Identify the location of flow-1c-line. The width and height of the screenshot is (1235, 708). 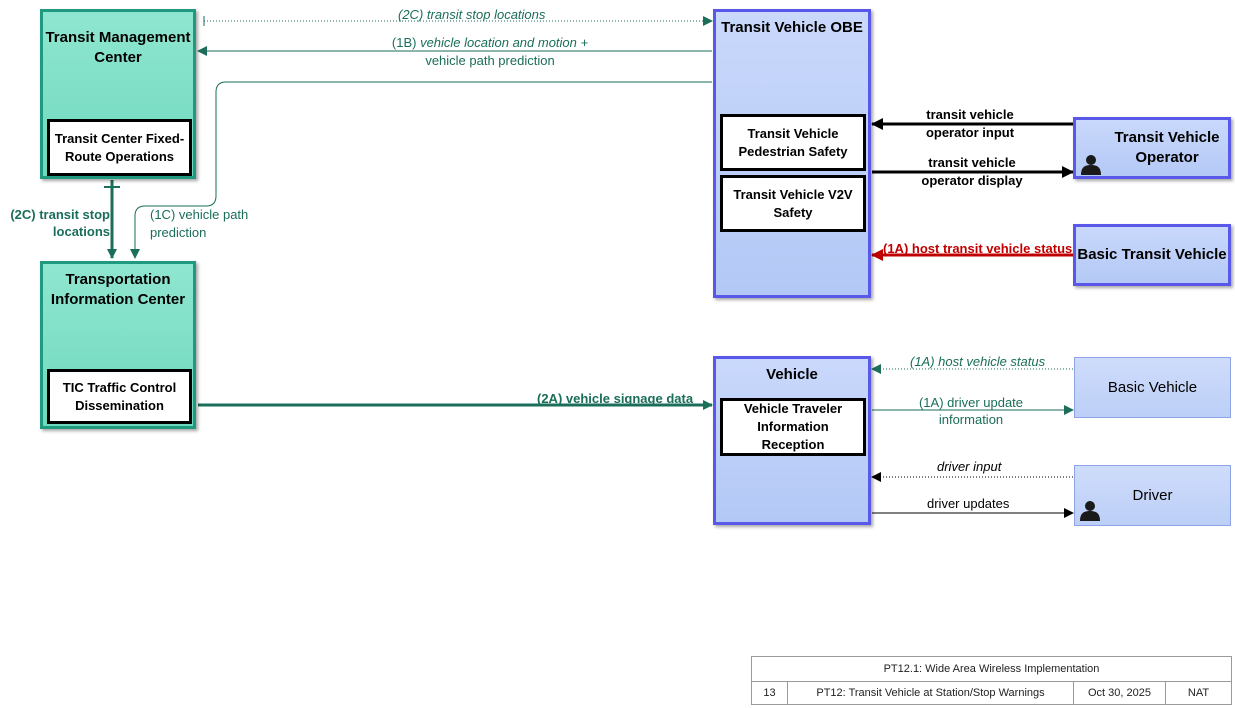
(421, 170).